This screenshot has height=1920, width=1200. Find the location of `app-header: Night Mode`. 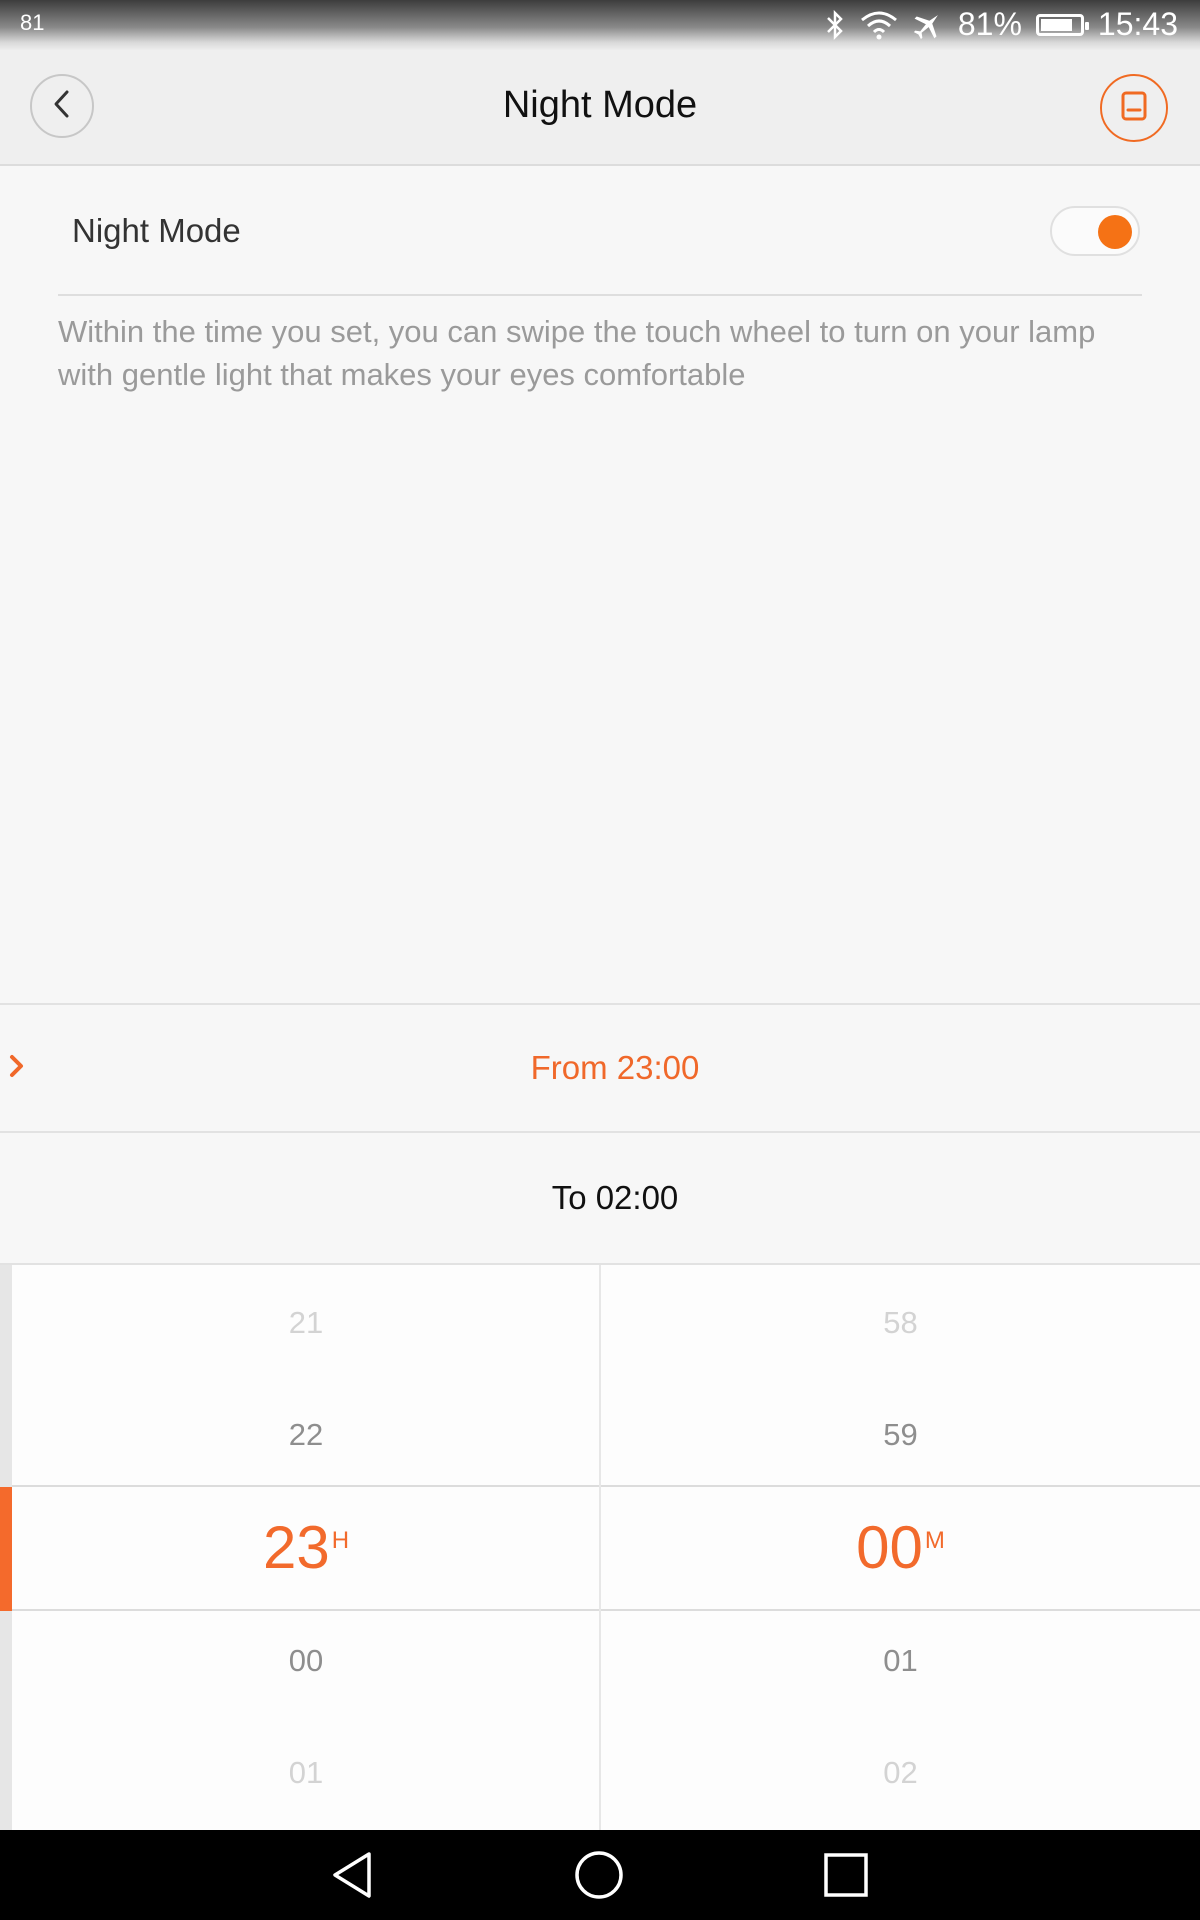

app-header: Night Mode is located at coordinates (600, 108).